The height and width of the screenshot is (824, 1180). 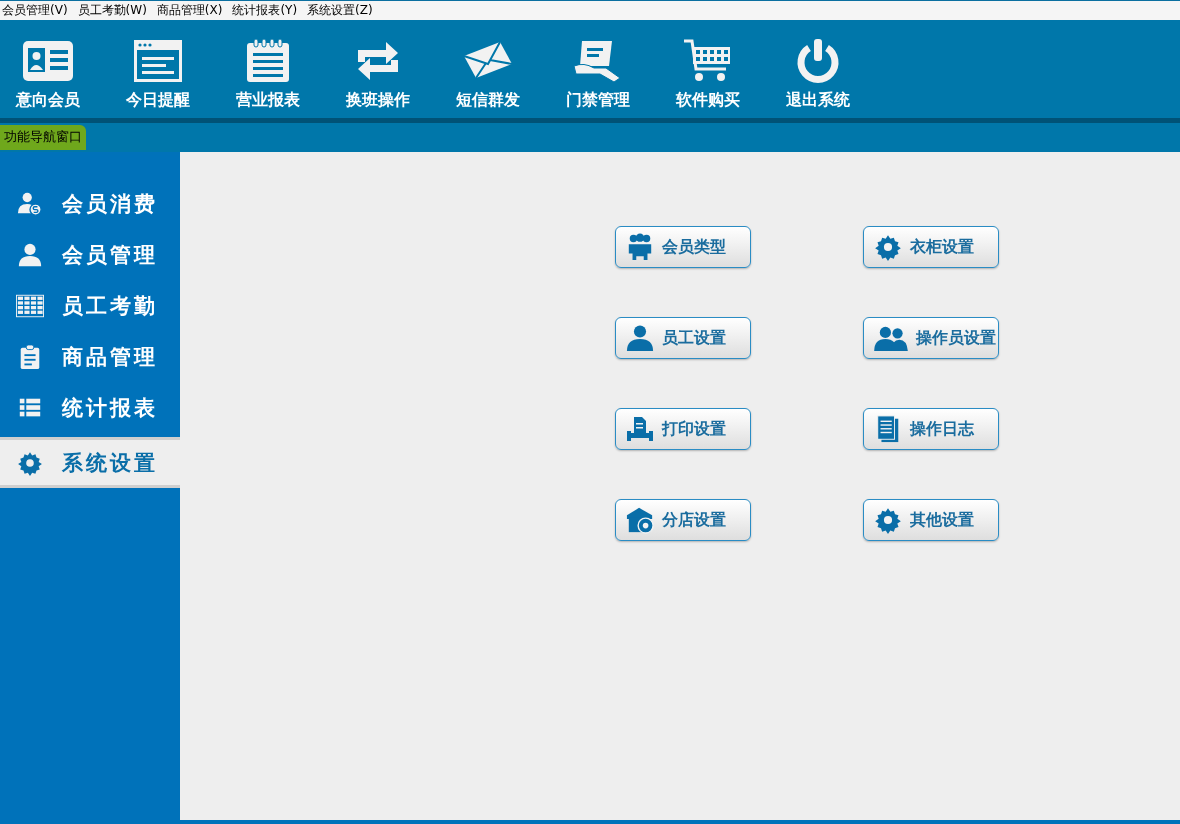 I want to click on calendar-grid-icon, so click(x=30, y=305).